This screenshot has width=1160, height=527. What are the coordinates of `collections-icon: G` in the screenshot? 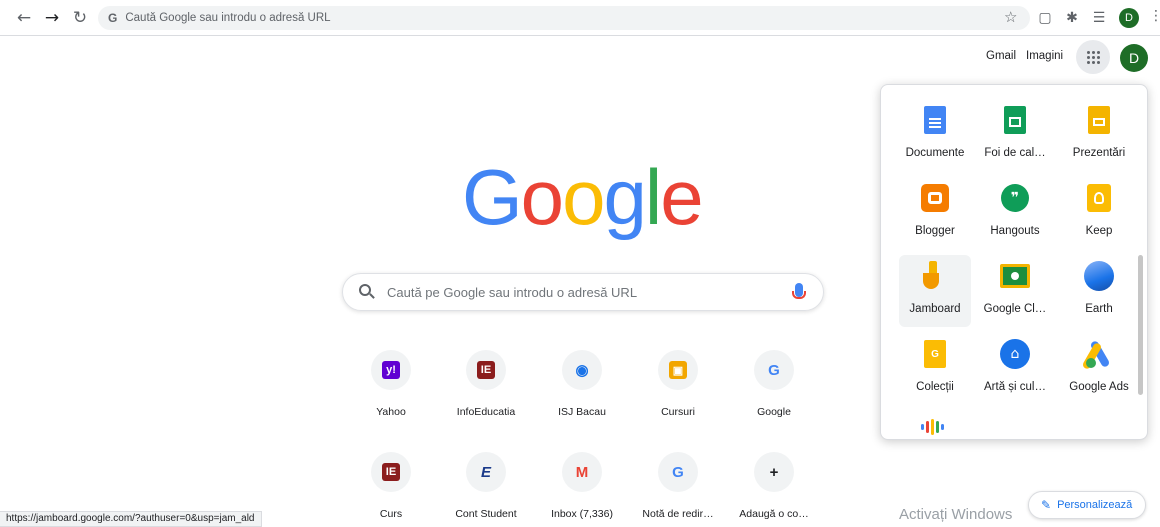 It's located at (935, 354).